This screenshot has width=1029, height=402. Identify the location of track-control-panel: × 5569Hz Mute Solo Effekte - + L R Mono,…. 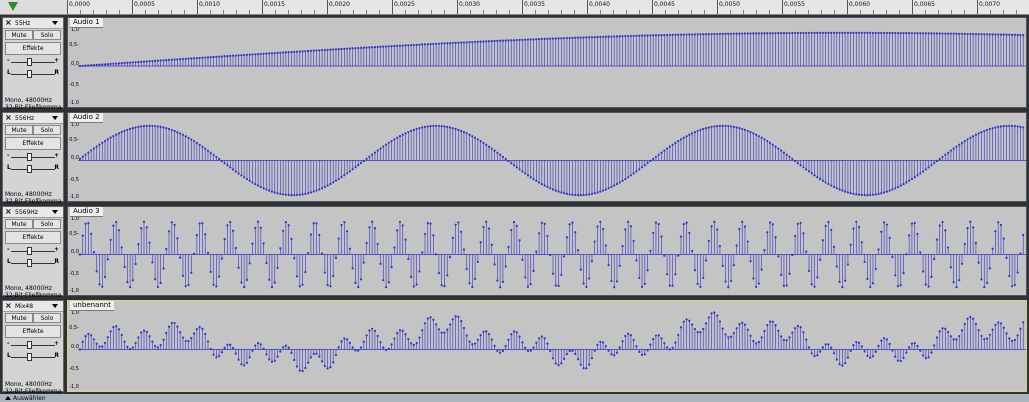
(33, 256).